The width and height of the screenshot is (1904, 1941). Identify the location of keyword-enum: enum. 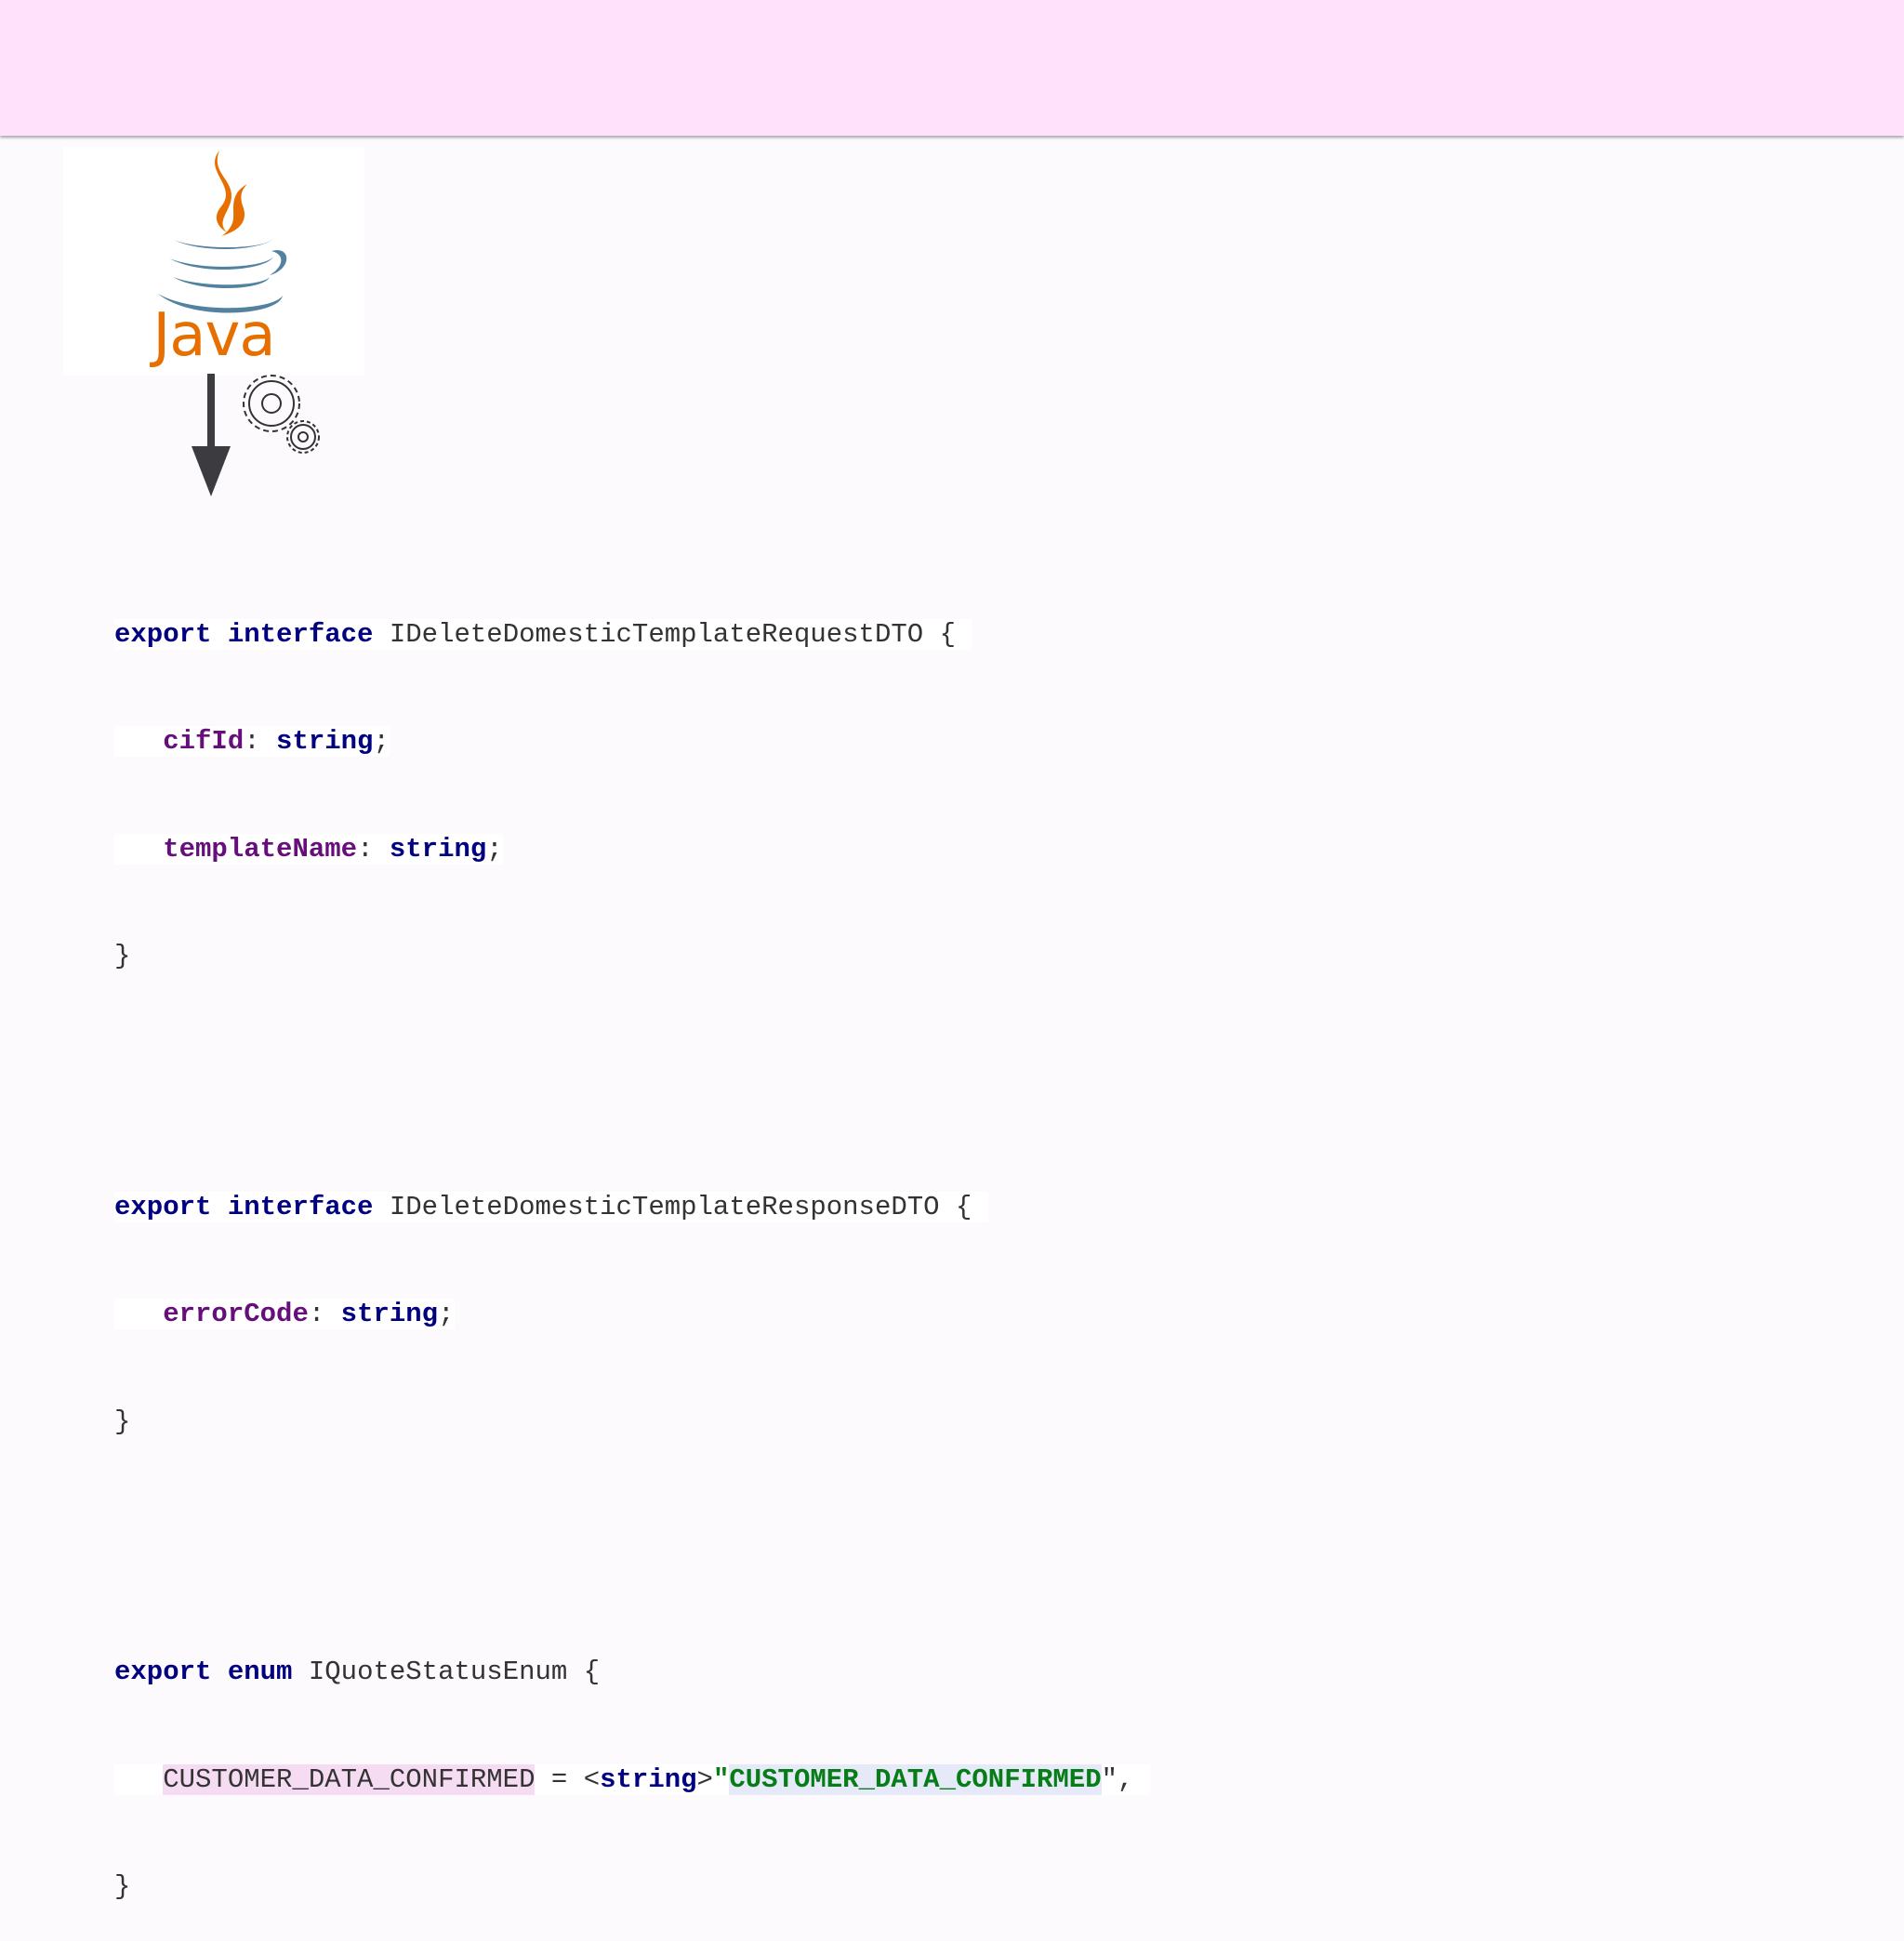
(260, 1672).